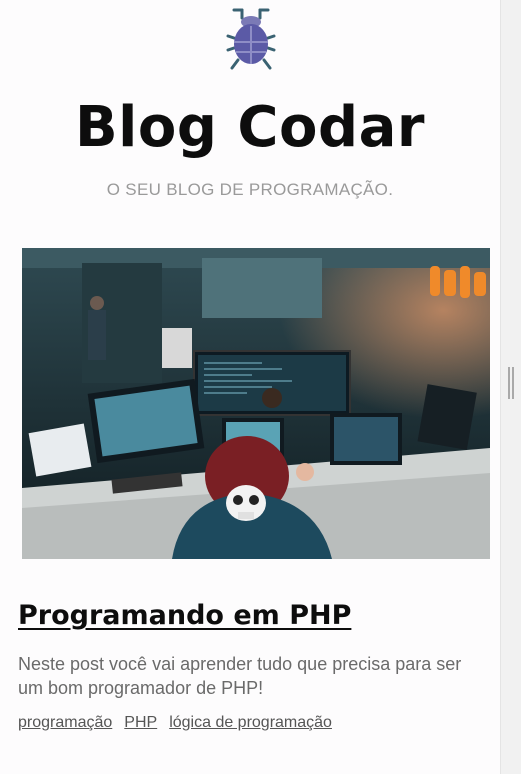  What do you see at coordinates (250, 723) in the screenshot?
I see `tag-logica-de-programacao: lógica de programação` at bounding box center [250, 723].